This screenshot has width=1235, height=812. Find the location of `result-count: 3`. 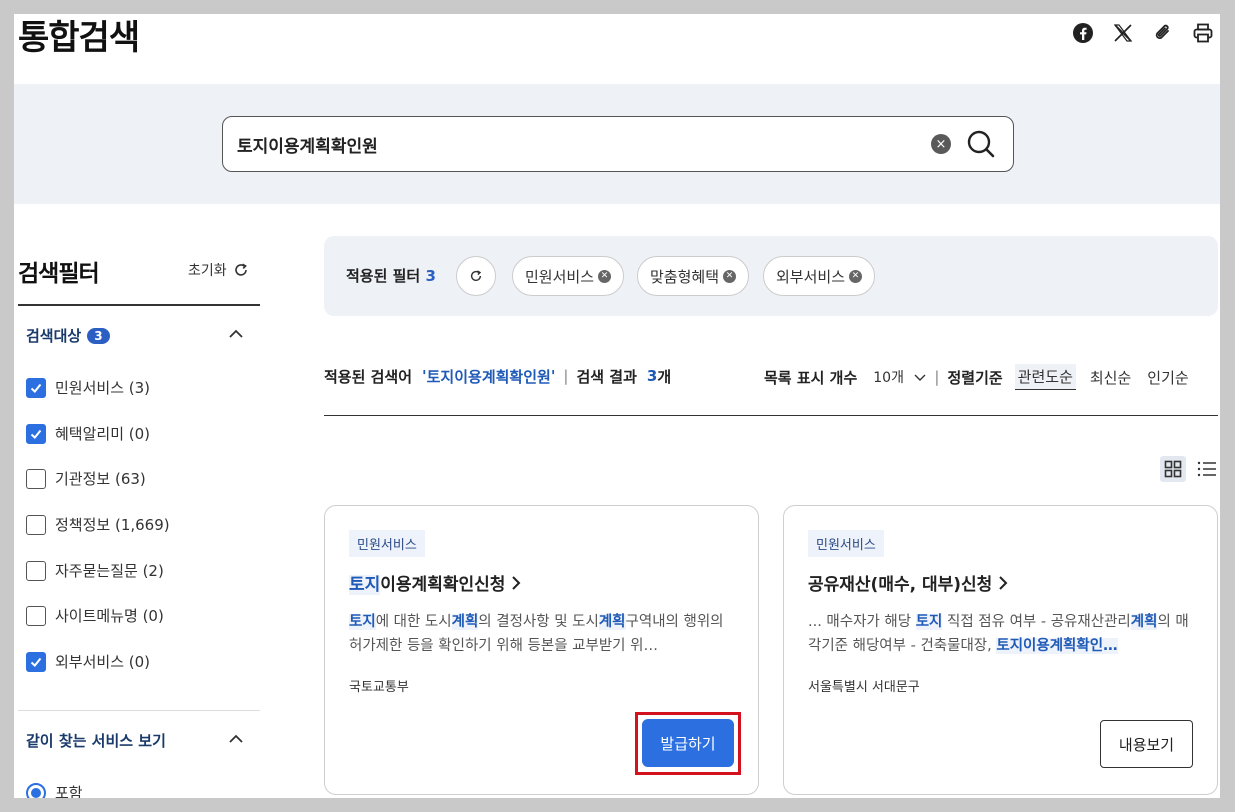

result-count: 3 is located at coordinates (652, 376).